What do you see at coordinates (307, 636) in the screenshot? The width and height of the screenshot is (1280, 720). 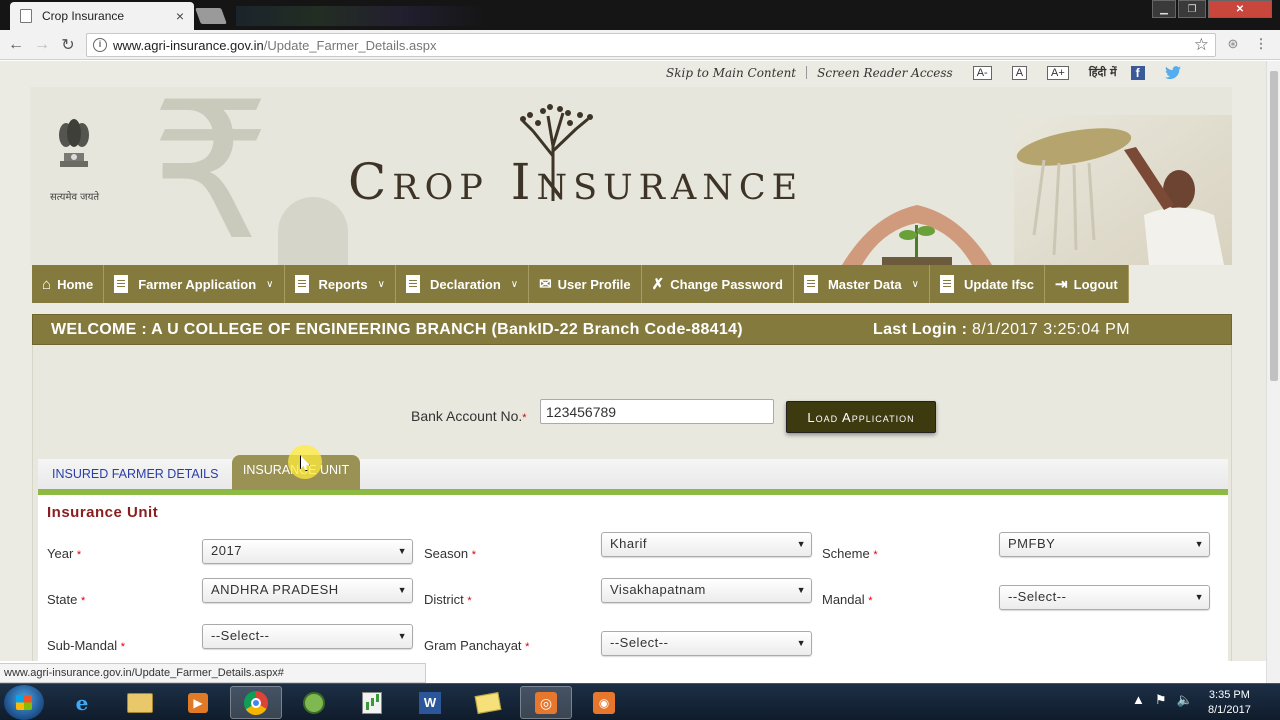 I see `sub-mandal-select: --Select-- ▼` at bounding box center [307, 636].